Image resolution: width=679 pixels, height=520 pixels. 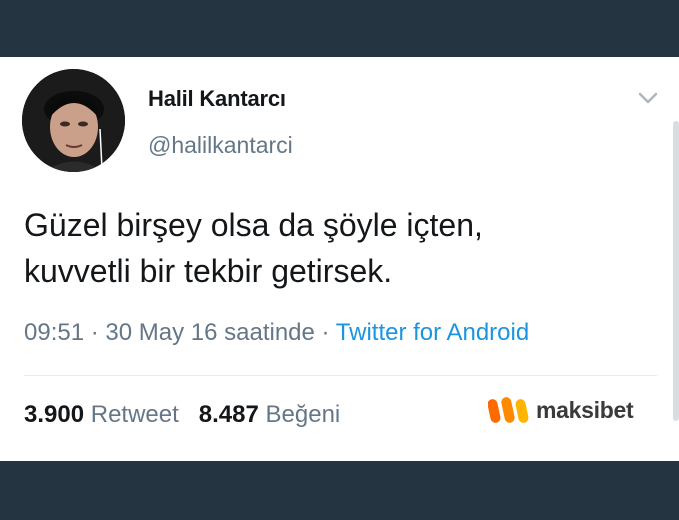 I want to click on display-name: Halil Kantarcı, so click(x=217, y=99).